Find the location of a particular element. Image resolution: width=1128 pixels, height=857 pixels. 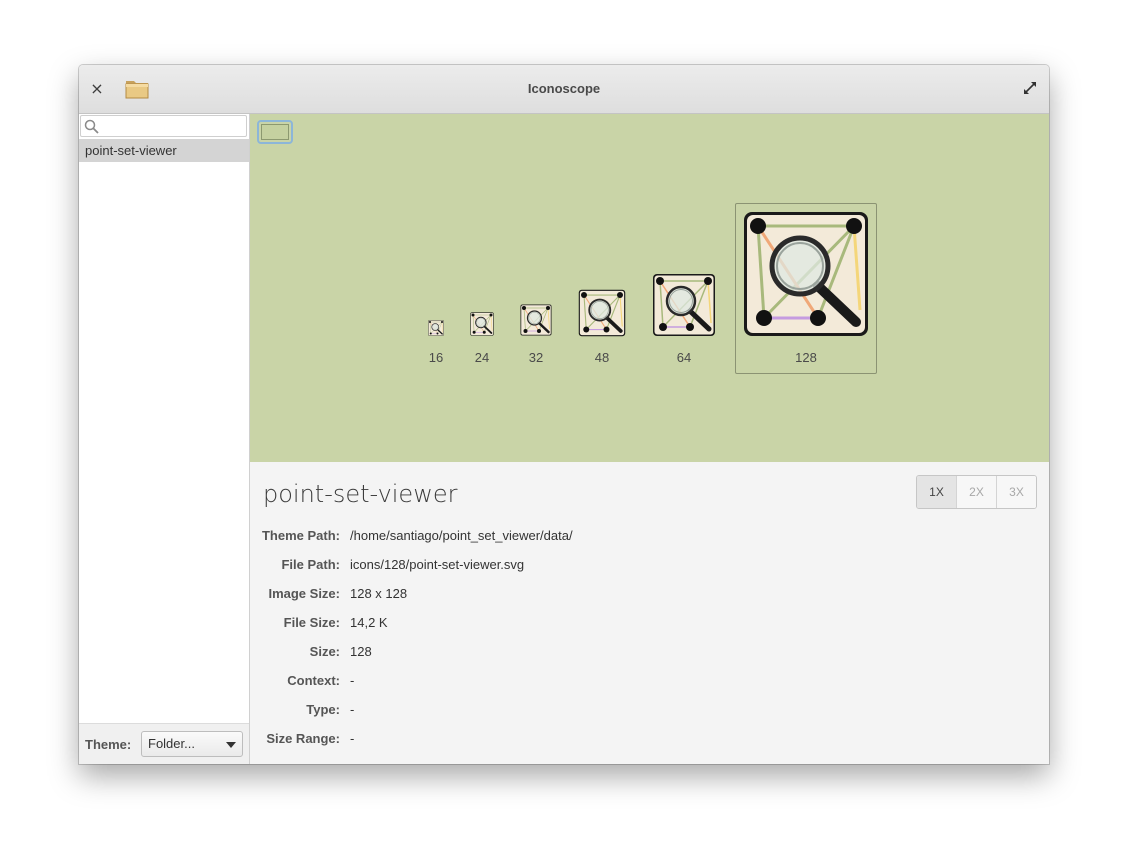

size-cell-64: 64 is located at coordinates (684, 319).